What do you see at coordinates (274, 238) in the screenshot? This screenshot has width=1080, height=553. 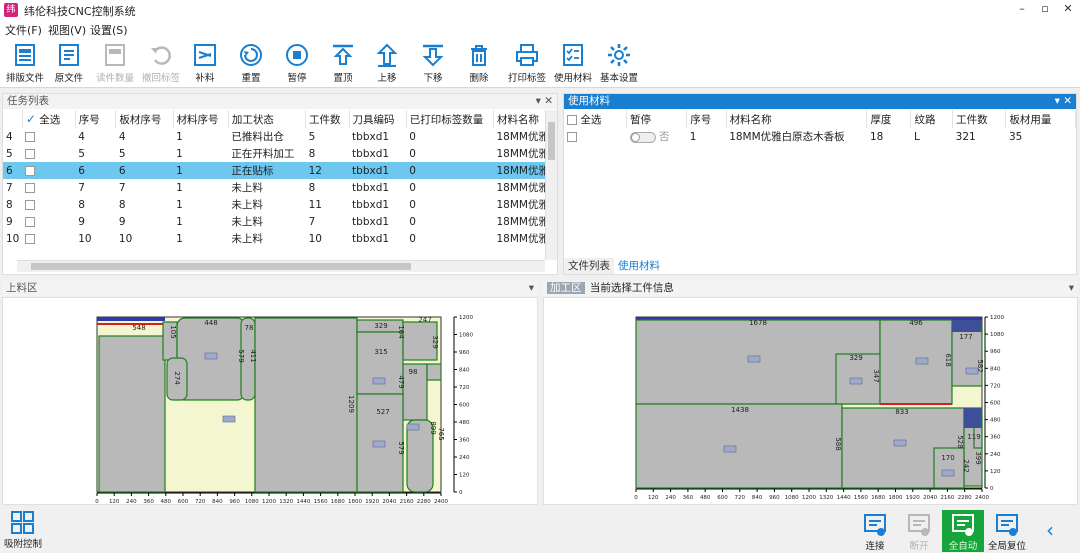 I see `table-row: 10 10 10 1 未上料 10 tbbxd1 0 18MM优雅` at bounding box center [274, 238].